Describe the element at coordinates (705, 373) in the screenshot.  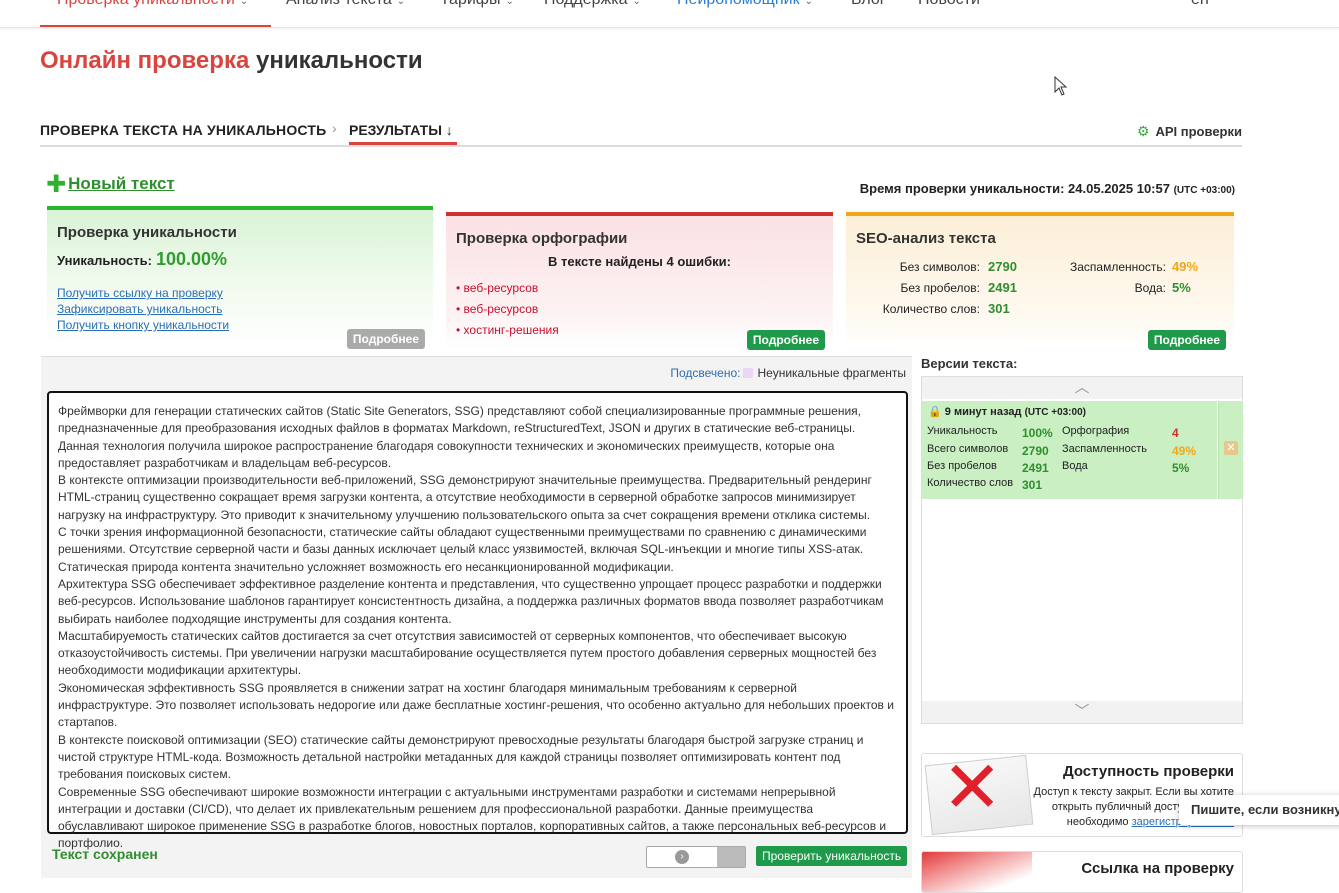
I see `highlight-label: Подсвечено:` at that location.